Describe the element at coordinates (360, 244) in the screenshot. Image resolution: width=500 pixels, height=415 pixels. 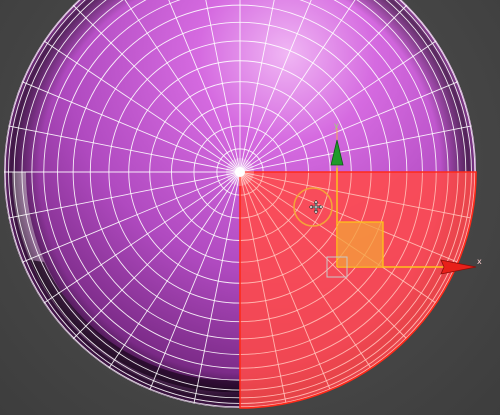
I see `gizmo-xy-plane-handle` at that location.